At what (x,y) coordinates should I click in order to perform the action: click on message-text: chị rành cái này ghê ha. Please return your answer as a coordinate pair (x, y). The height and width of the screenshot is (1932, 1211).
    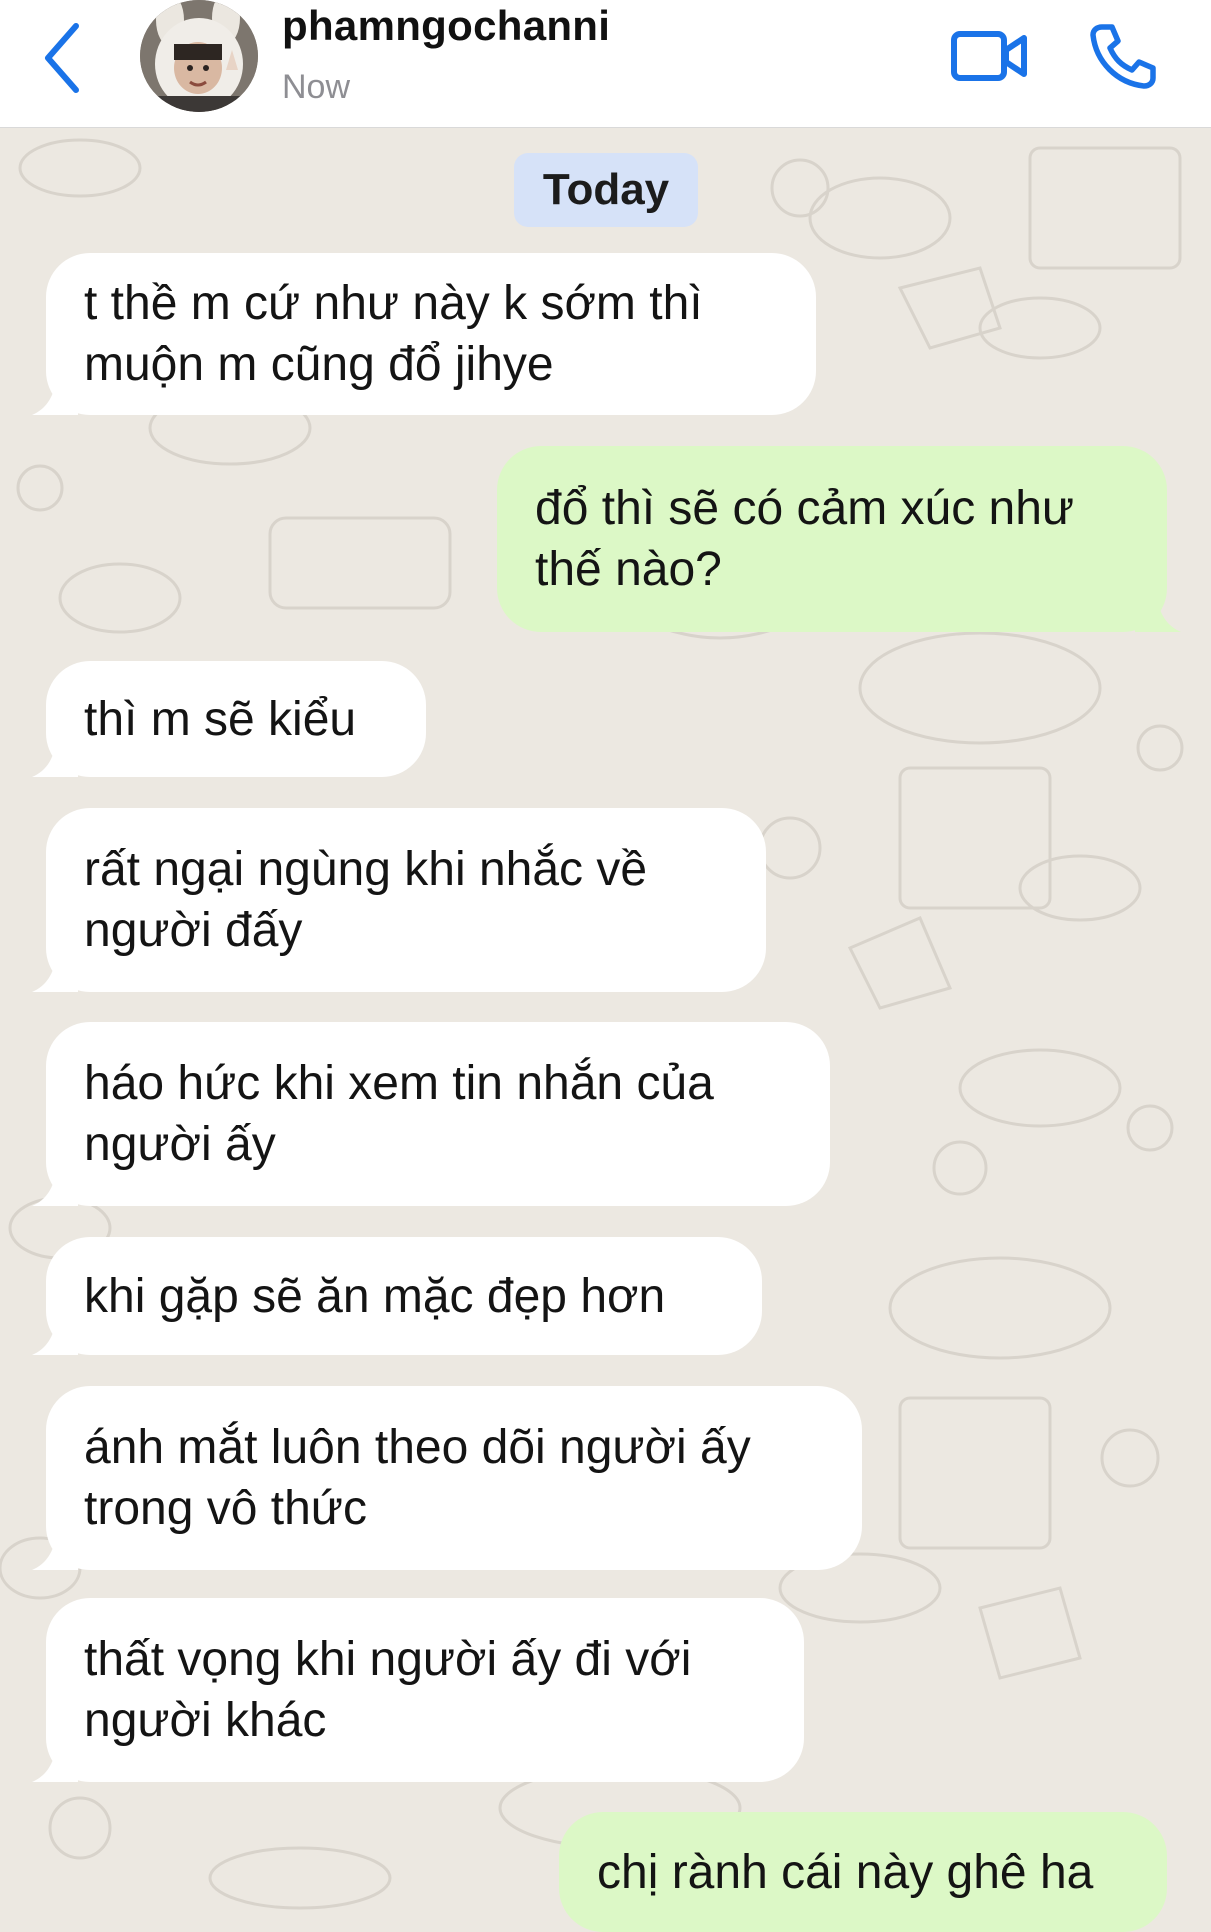
    Looking at the image, I should click on (845, 1872).